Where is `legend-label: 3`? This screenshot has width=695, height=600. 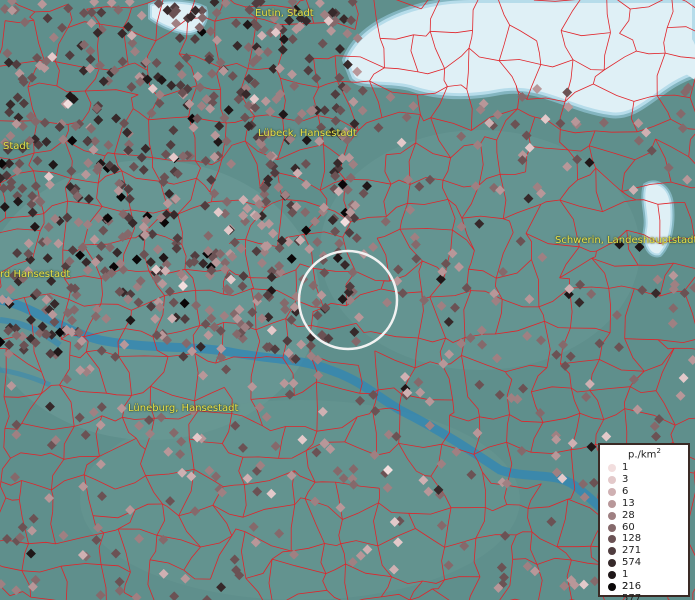
legend-label: 3 is located at coordinates (625, 479).